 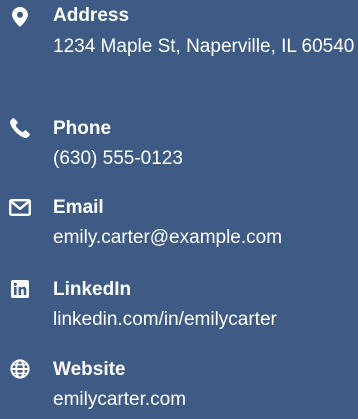 What do you see at coordinates (20, 369) in the screenshot?
I see `globe-icon` at bounding box center [20, 369].